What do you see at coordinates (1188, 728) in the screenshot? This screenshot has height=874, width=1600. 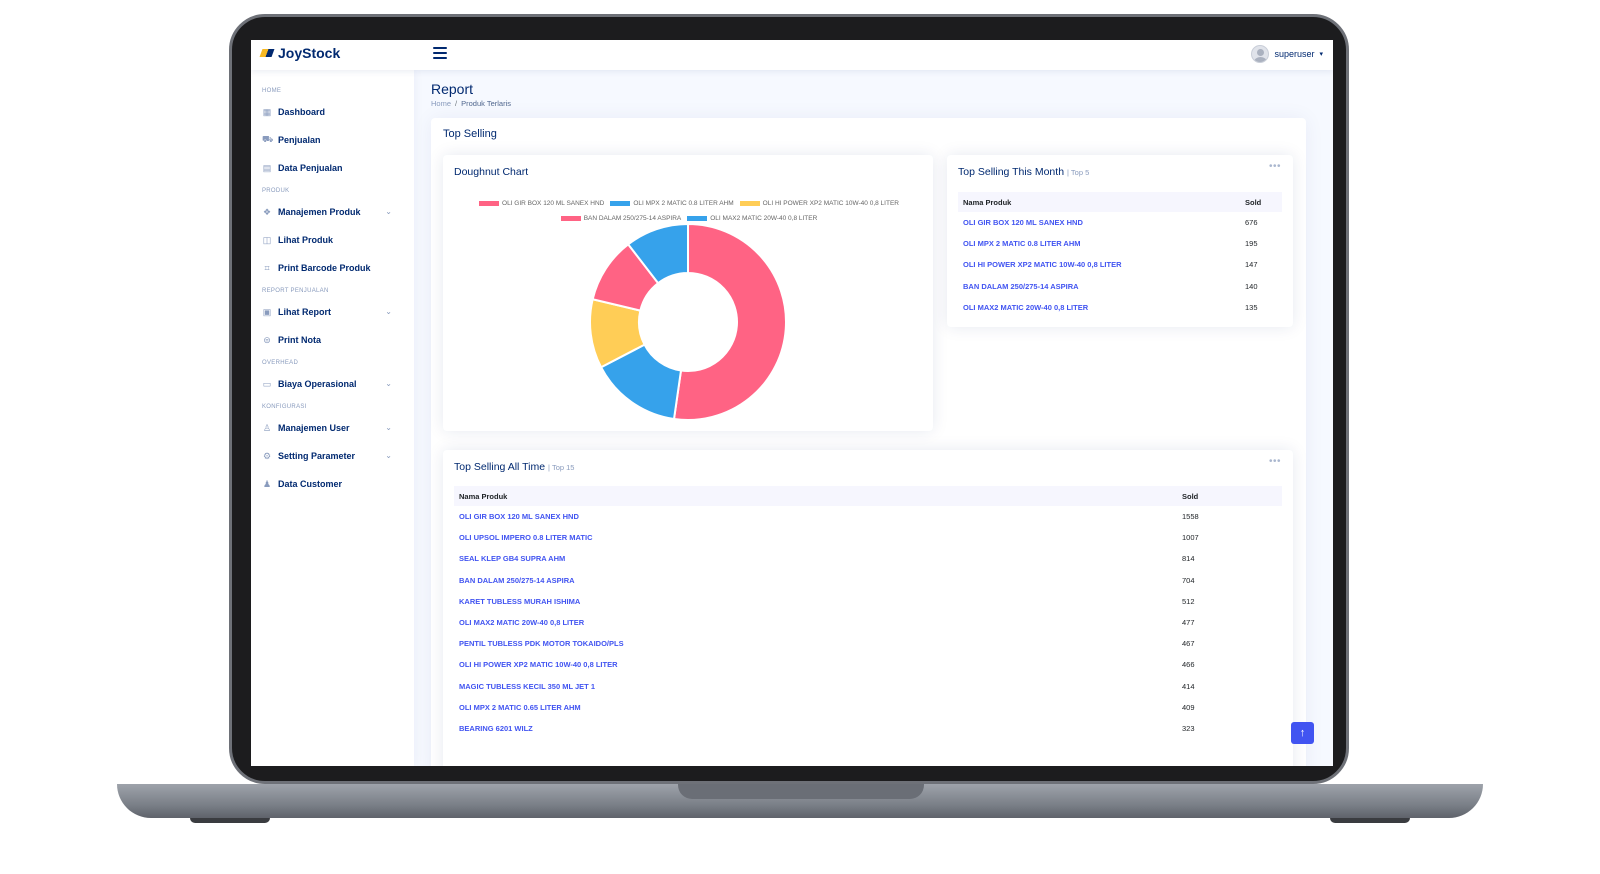 I see `sold-value: 323` at bounding box center [1188, 728].